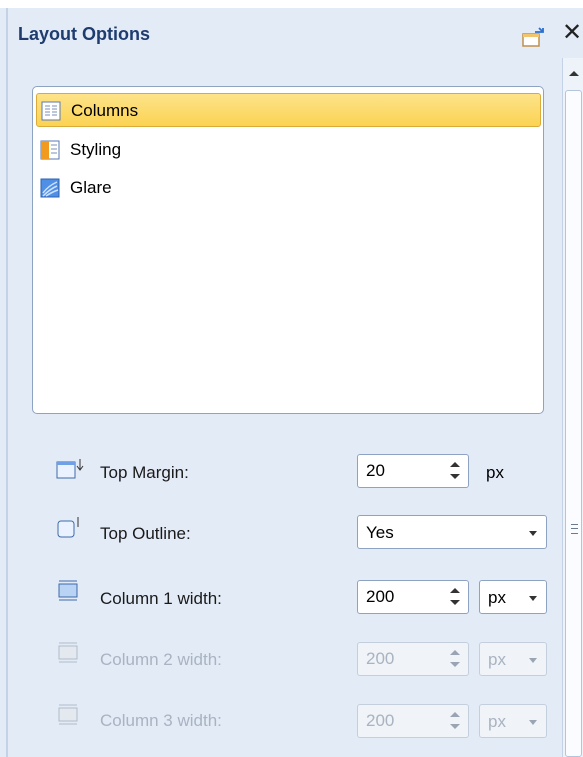 The image size is (583, 757). What do you see at coordinates (144, 472) in the screenshot?
I see `top-margin-label: Top Margin:` at bounding box center [144, 472].